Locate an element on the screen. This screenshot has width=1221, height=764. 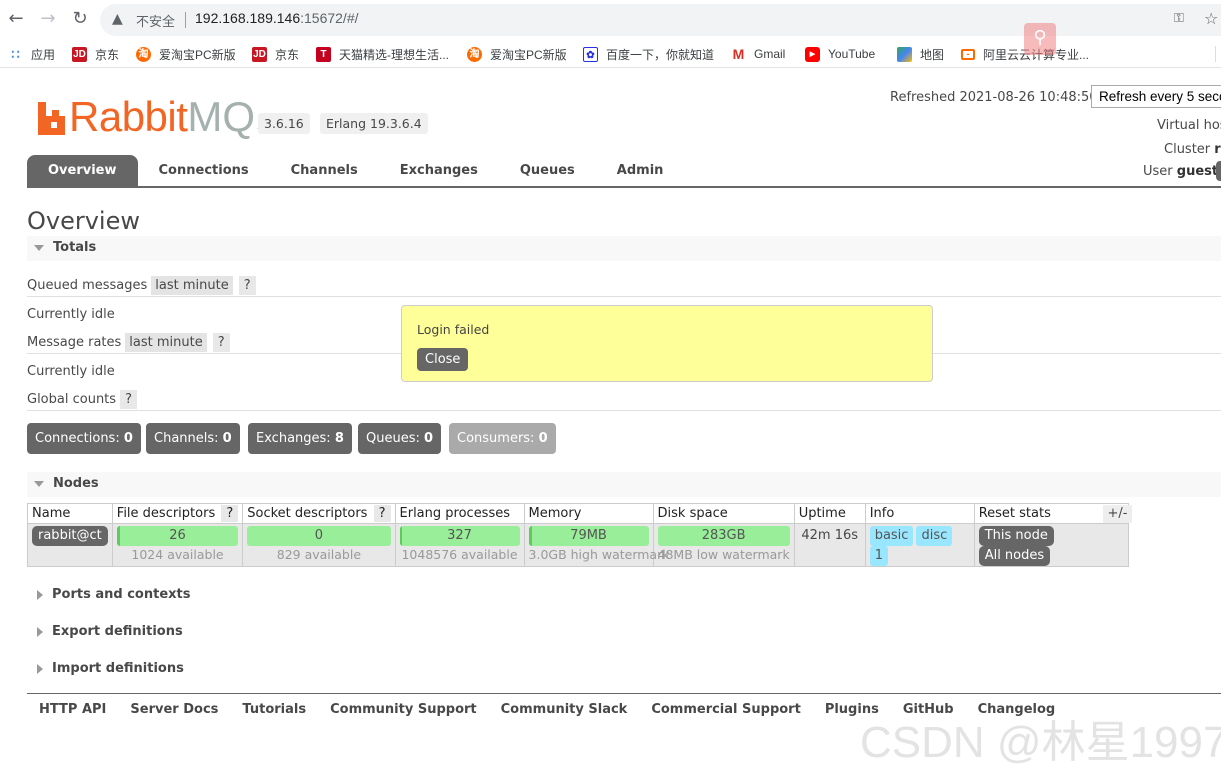
queues-count-button: Queues: 0 is located at coordinates (400, 438).